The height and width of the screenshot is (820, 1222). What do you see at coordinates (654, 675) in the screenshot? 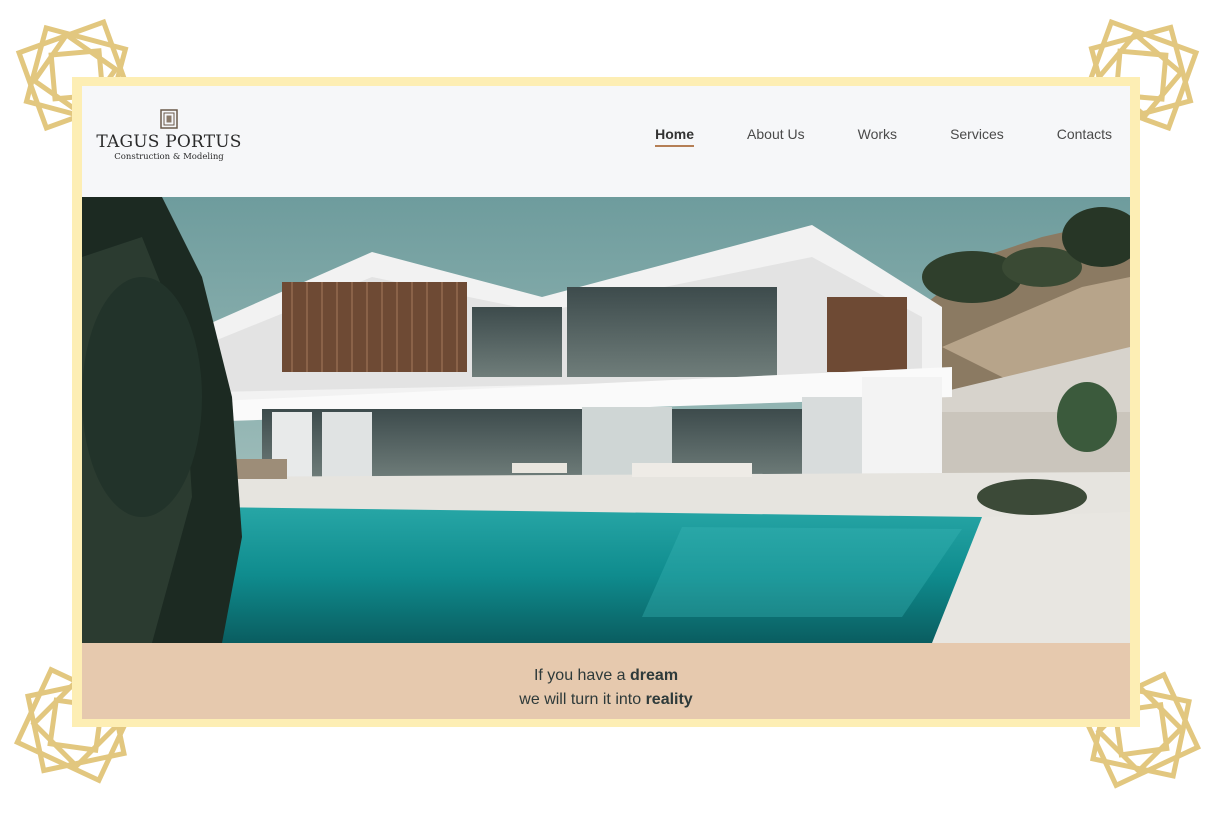
I see `tagline-dream: dream` at bounding box center [654, 675].